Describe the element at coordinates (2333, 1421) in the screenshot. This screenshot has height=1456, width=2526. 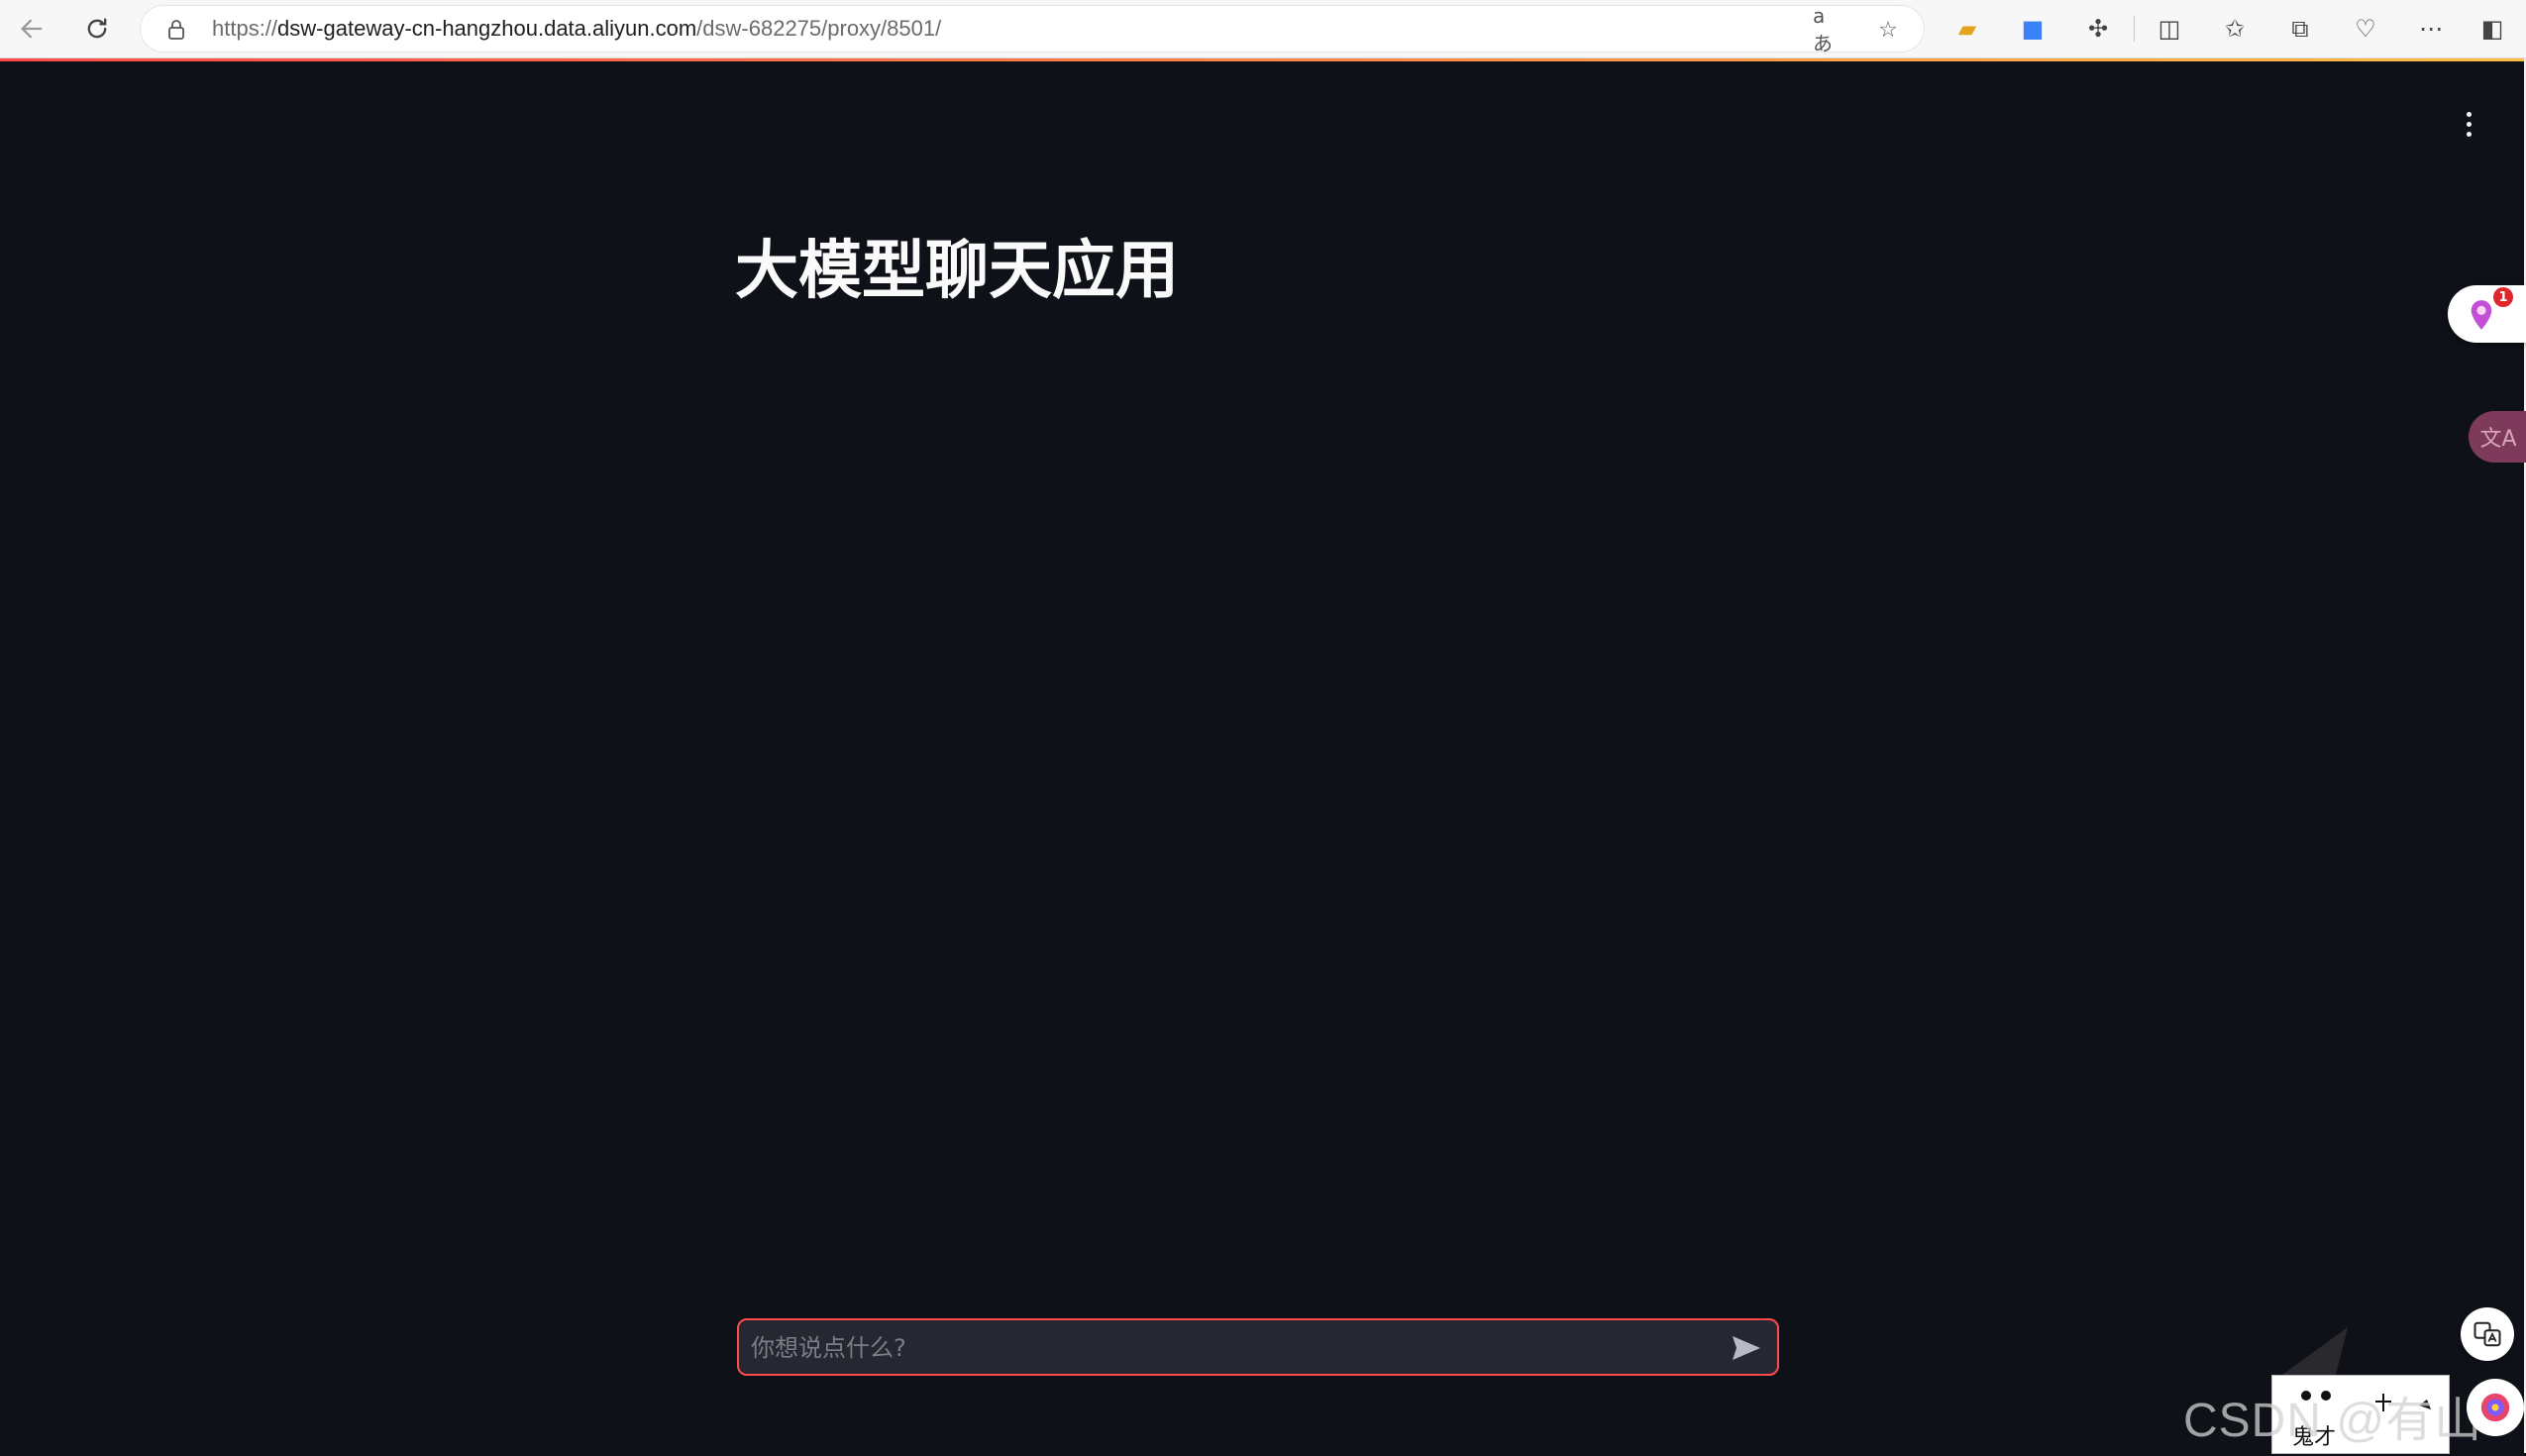
I see `csdn-watermark: CSDN @有山` at that location.